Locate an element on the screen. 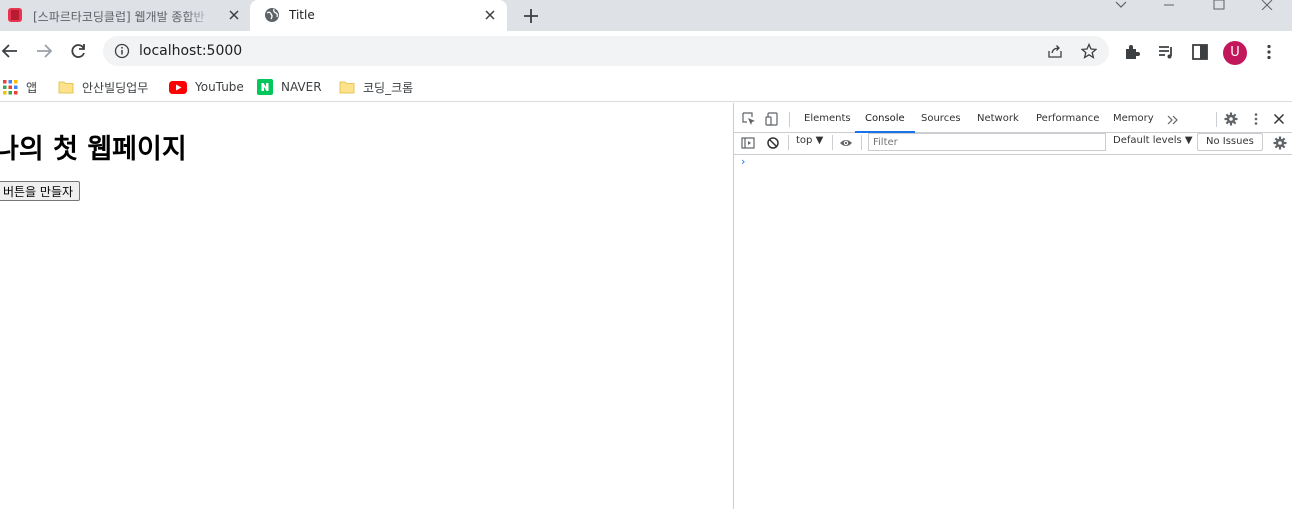  bookmark-folder-coding: 코딩_크롬 is located at coordinates (376, 87).